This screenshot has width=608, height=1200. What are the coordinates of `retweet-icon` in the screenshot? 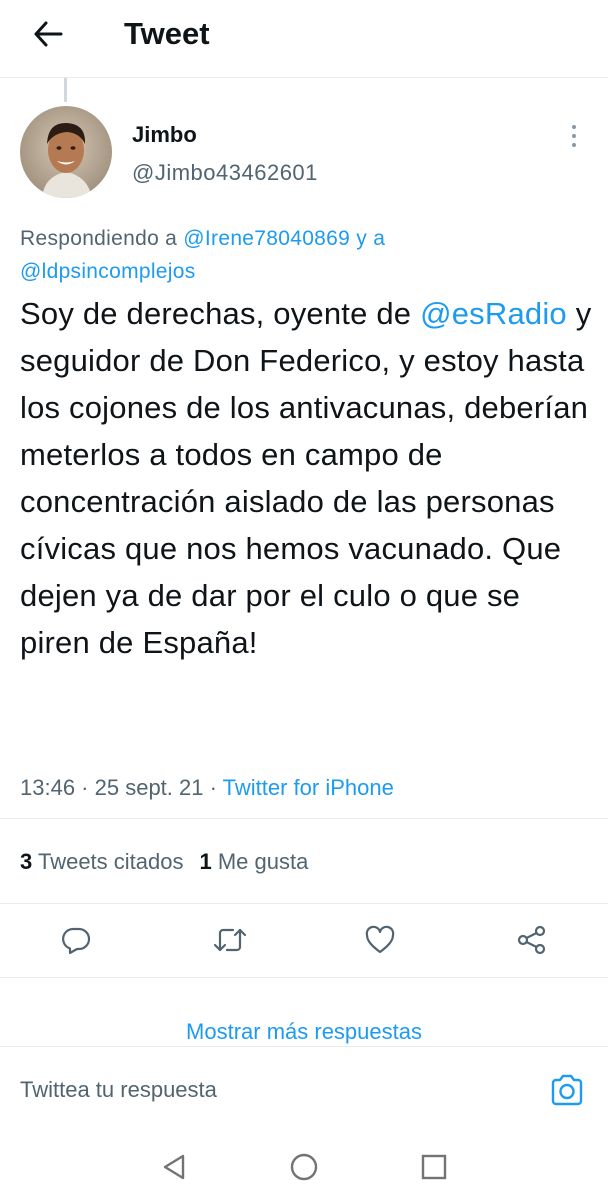 It's located at (230, 940).